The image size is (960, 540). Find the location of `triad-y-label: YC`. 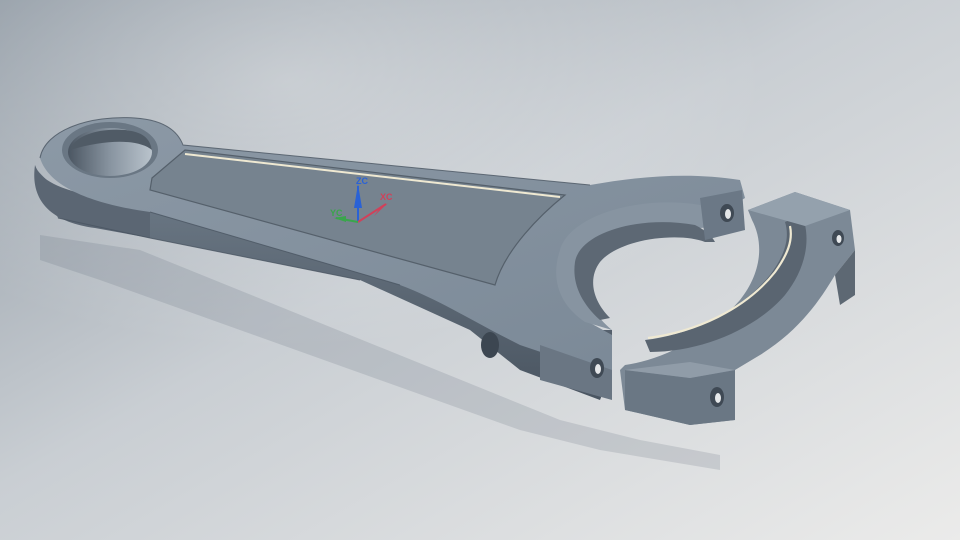

triad-y-label: YC is located at coordinates (336, 213).